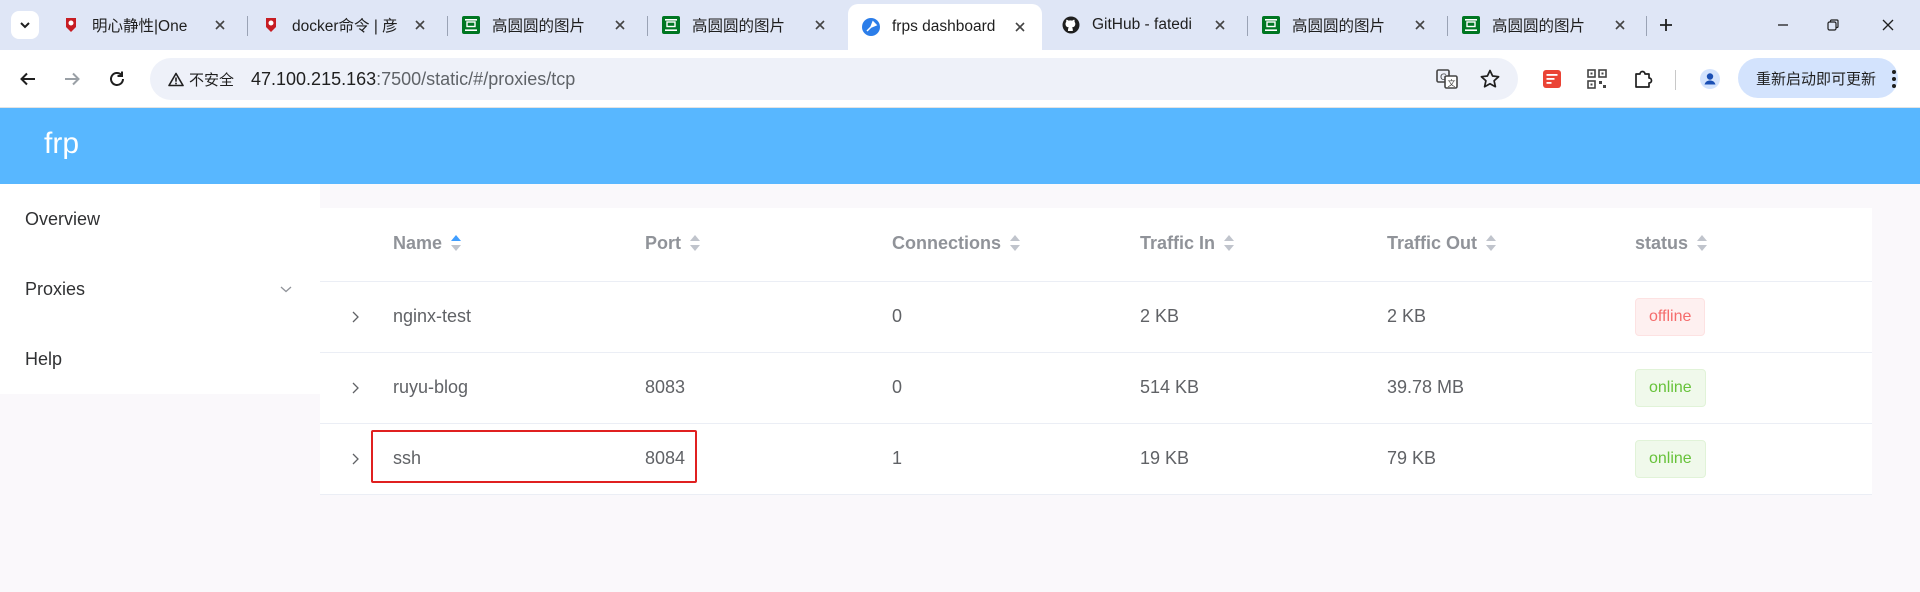  I want to click on column-header-name: Name, so click(427, 243).